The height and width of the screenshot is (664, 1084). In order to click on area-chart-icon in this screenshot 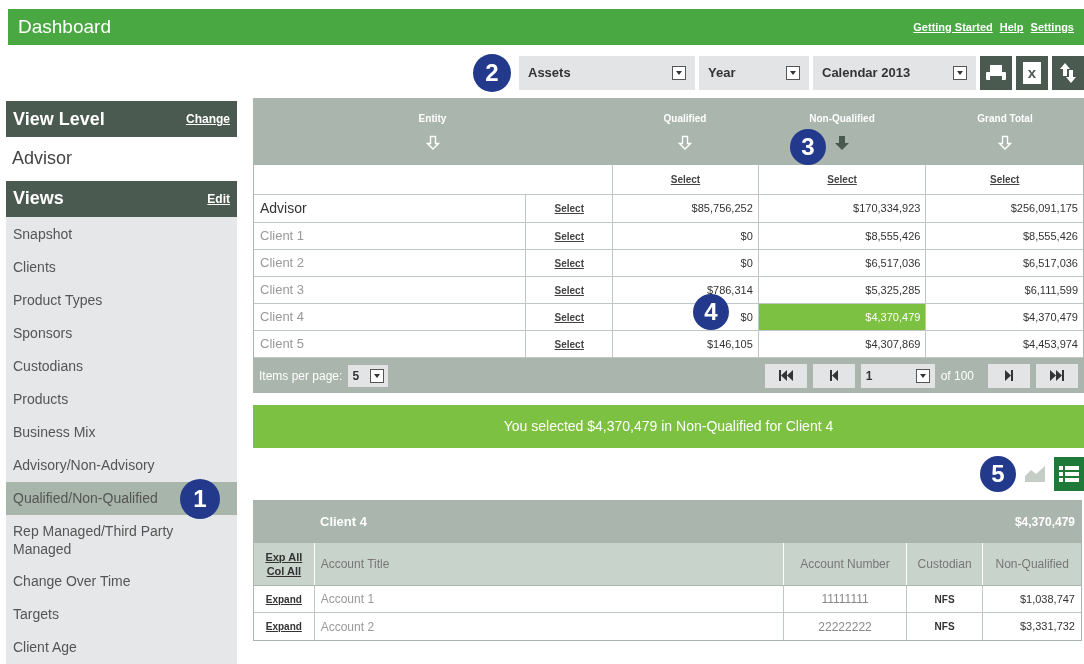, I will do `click(1035, 474)`.